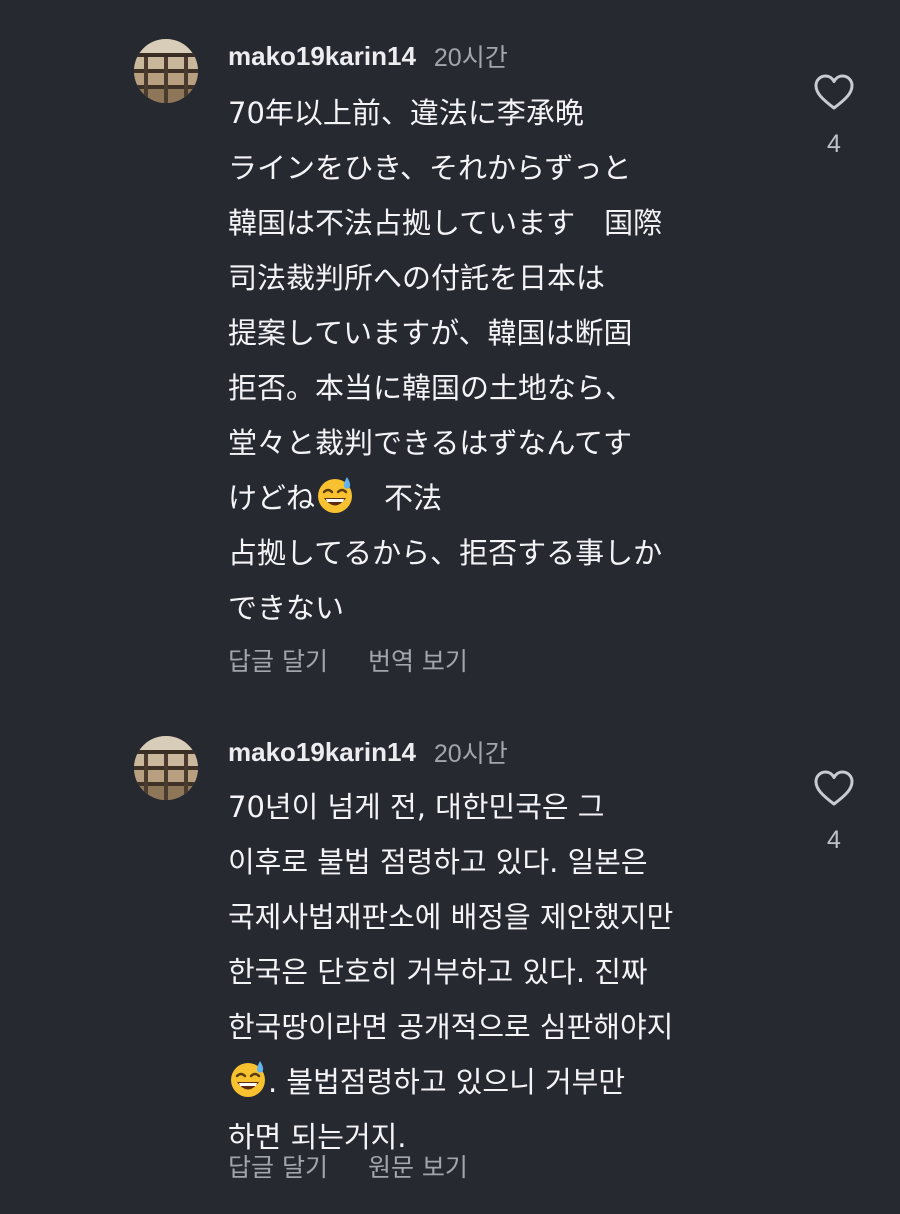  I want to click on comment-actions: 답글 달기 원문 보기, so click(348, 1166).